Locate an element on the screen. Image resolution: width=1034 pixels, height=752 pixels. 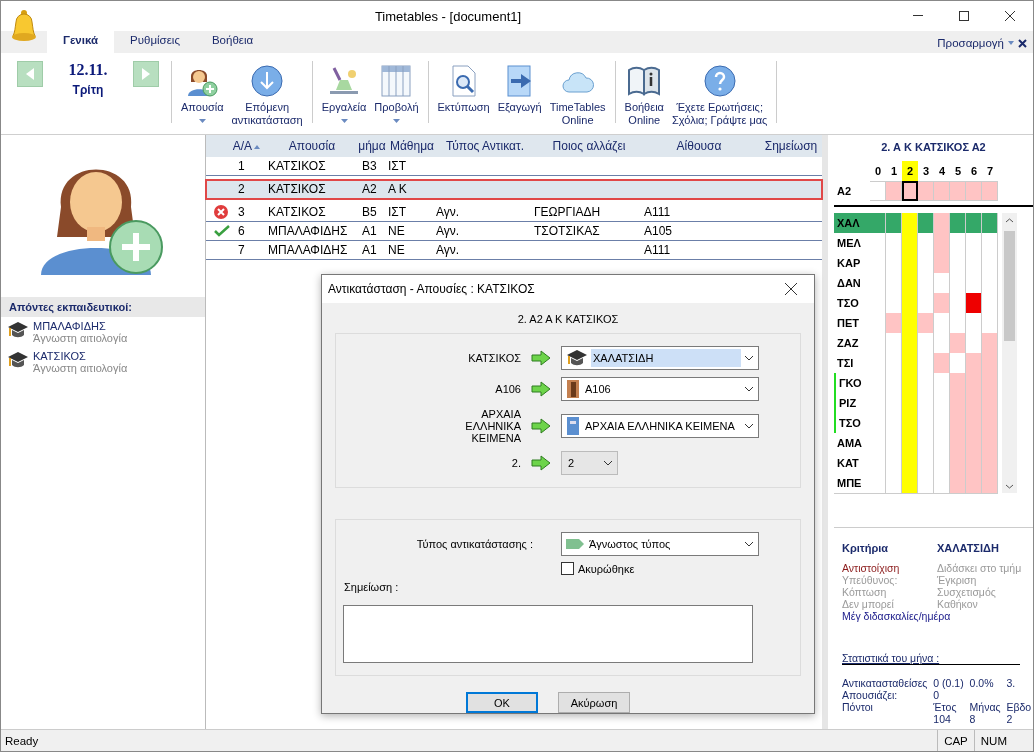
table-cell-text: Α2 is located at coordinates (369, 189).